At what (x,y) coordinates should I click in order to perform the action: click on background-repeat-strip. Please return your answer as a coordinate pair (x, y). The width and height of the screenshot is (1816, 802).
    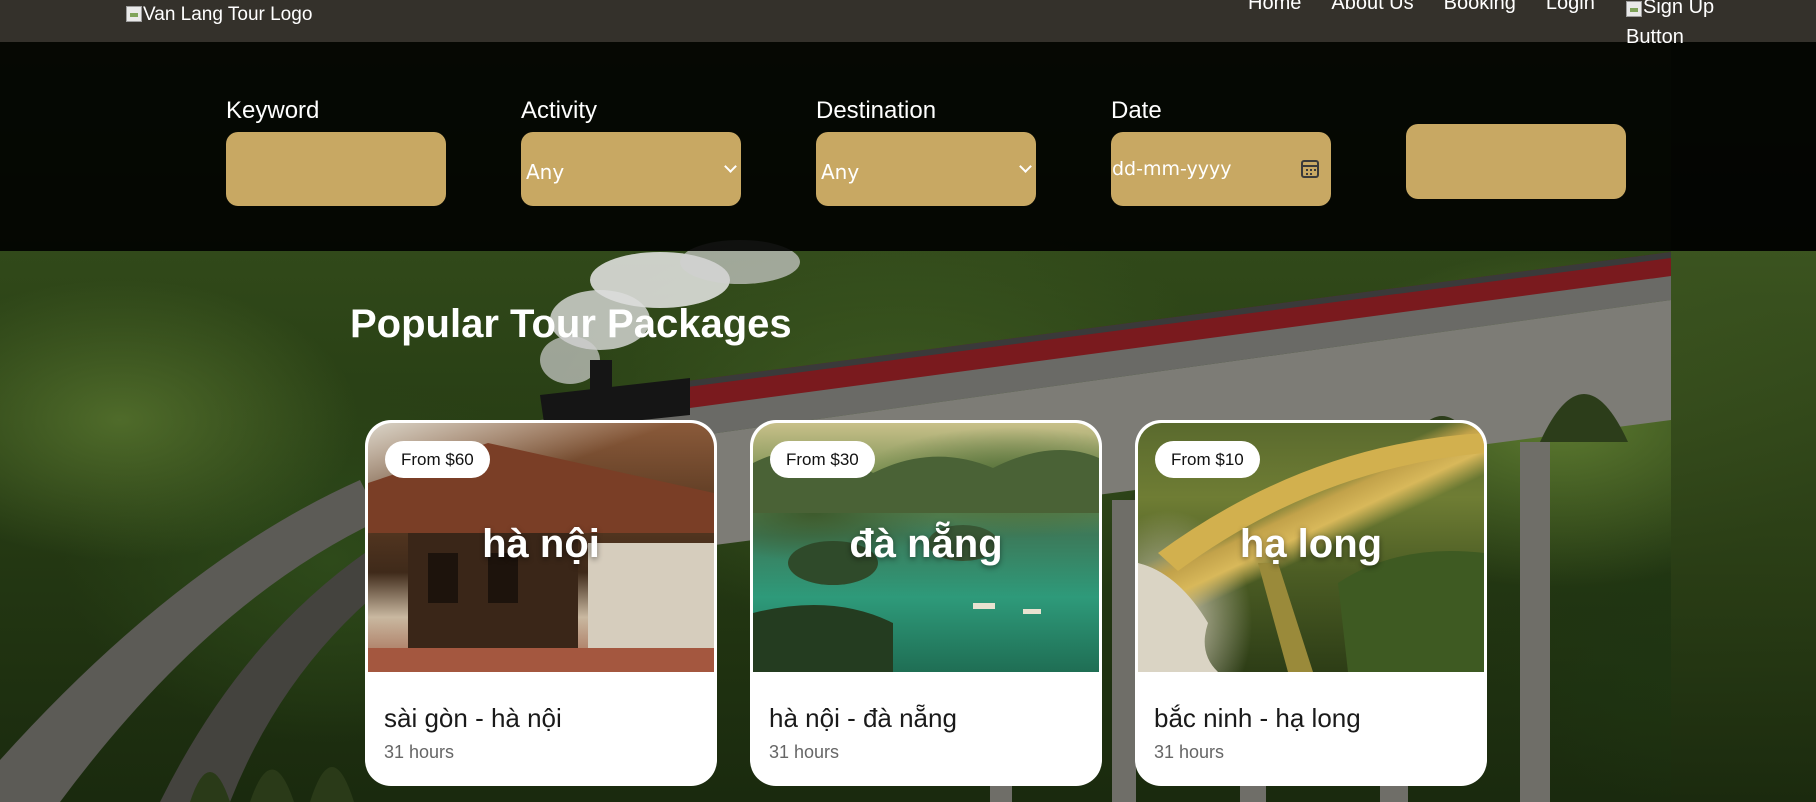
    Looking at the image, I should click on (1743, 526).